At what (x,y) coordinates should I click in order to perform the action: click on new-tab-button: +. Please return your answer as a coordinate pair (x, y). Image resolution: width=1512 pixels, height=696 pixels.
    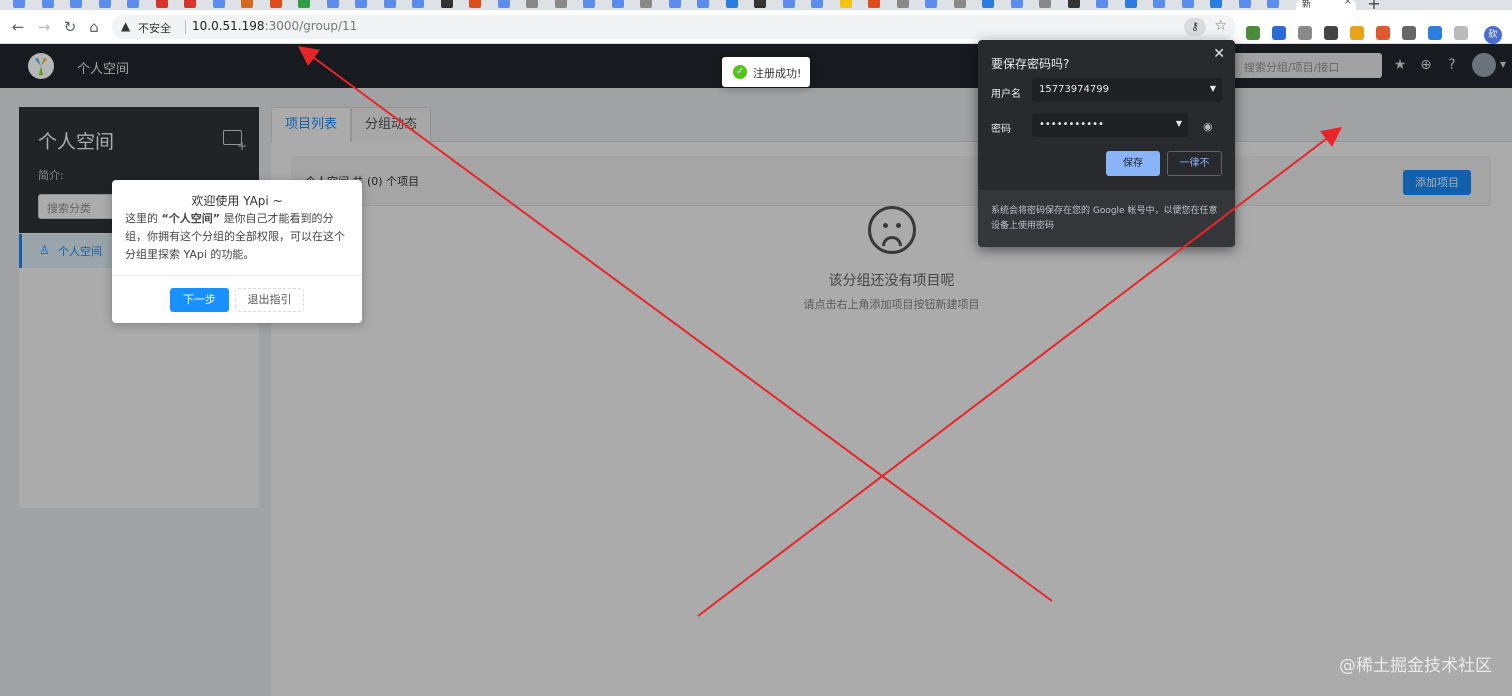
    Looking at the image, I should click on (1374, 5).